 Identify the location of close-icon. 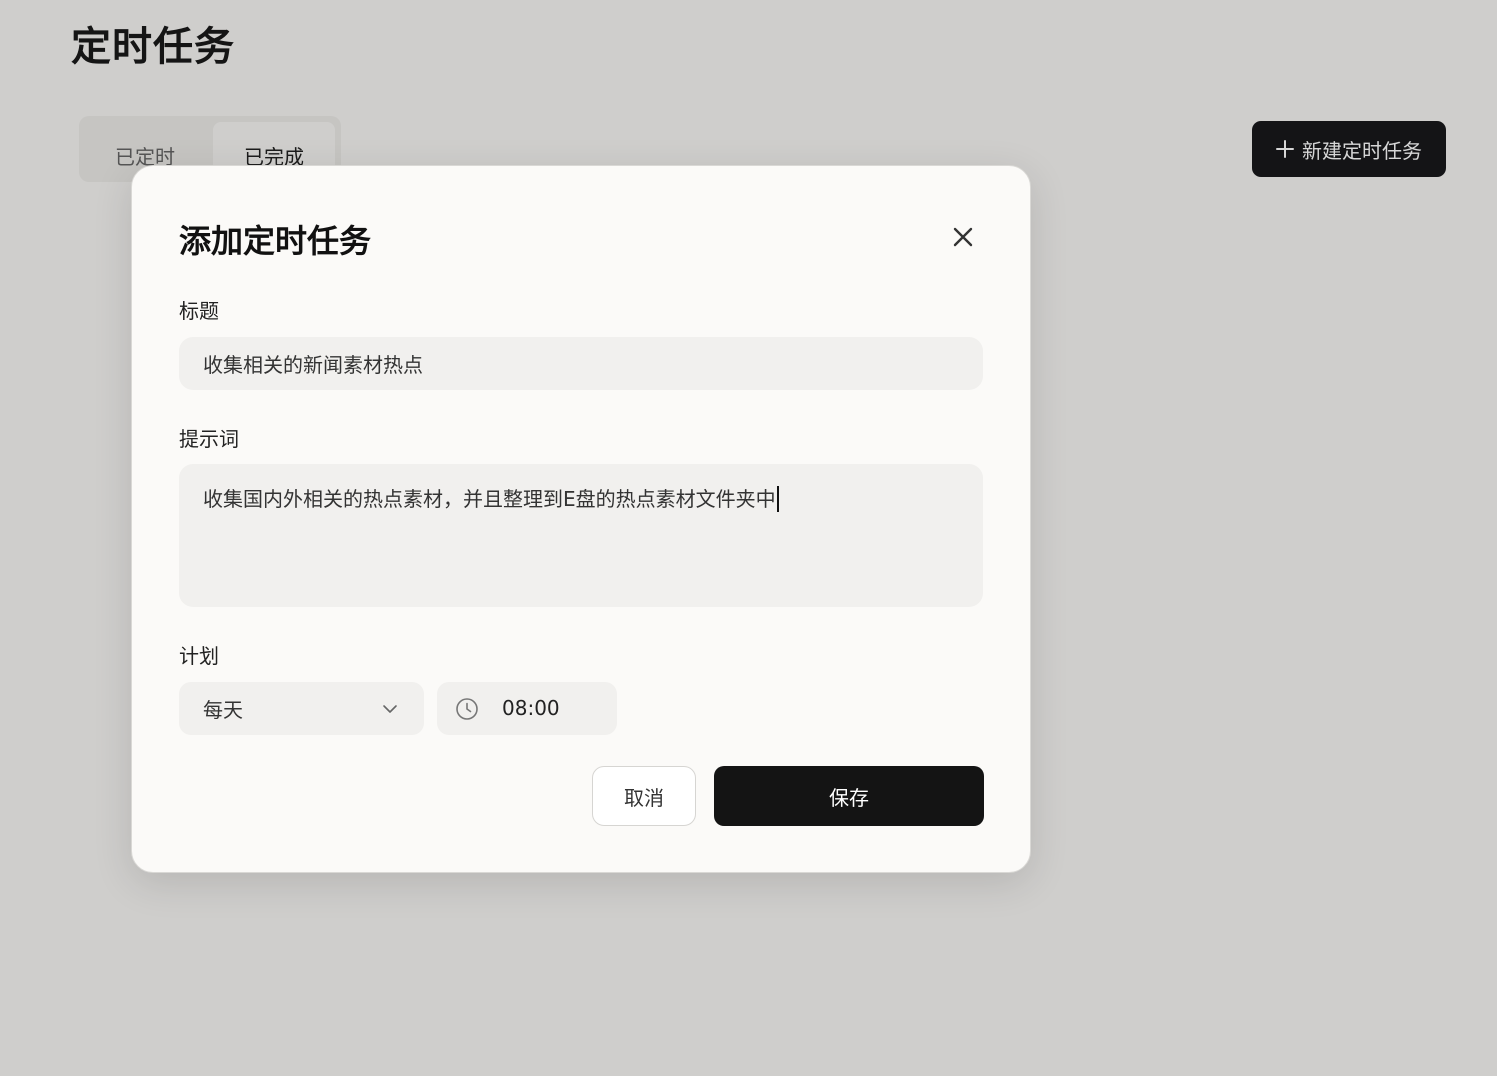
(963, 237).